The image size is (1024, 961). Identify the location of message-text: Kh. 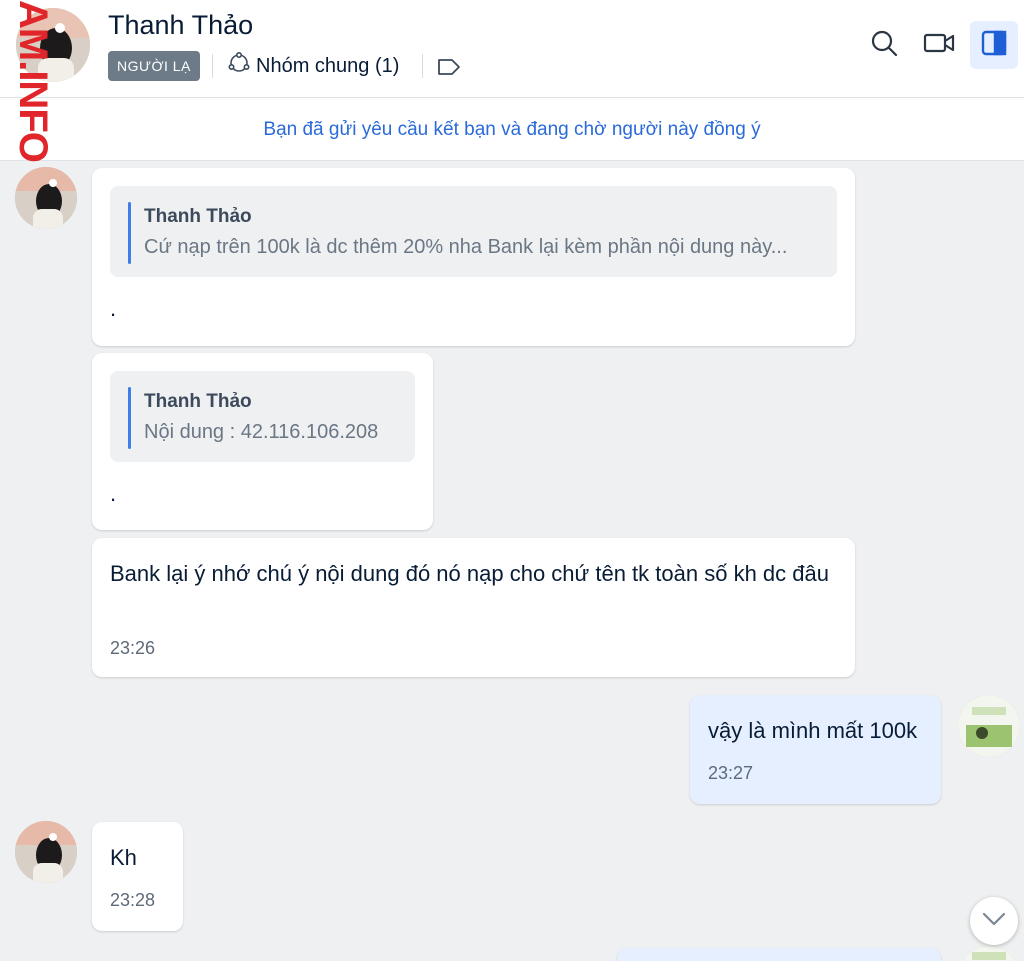
(123, 857).